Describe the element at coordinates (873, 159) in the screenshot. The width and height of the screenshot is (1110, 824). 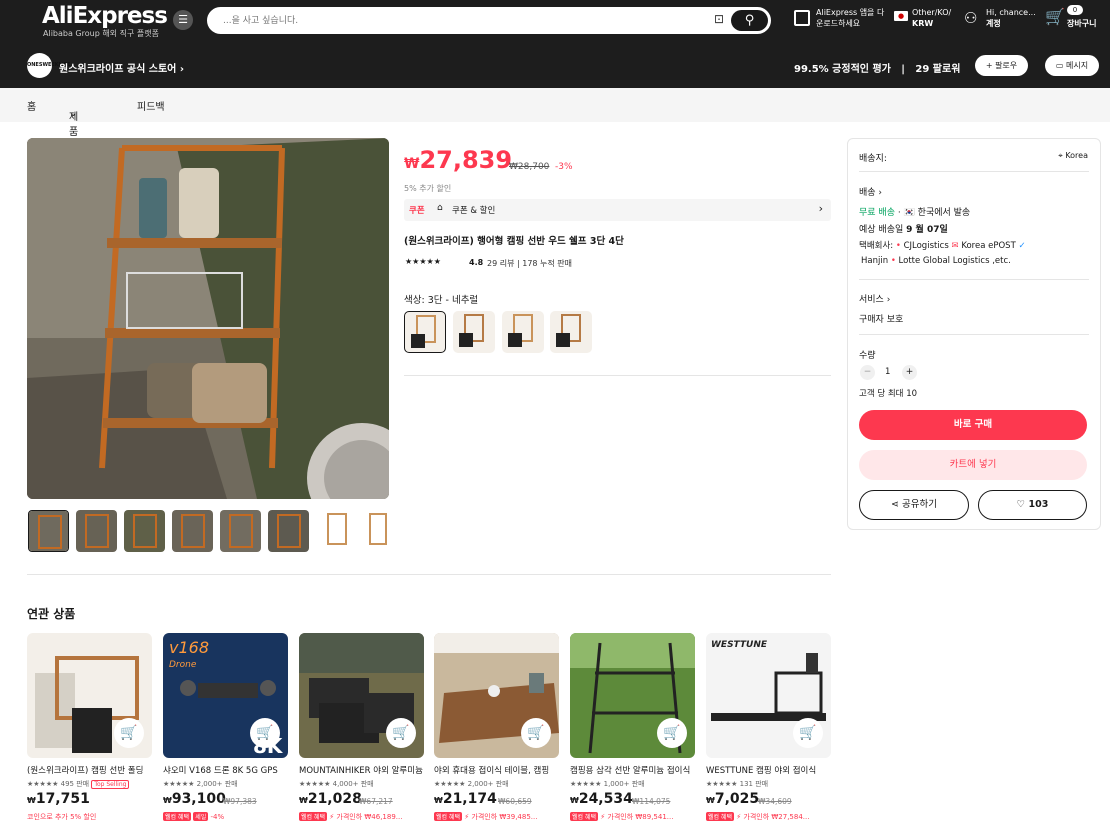
I see `ship-to-label: 배송지:` at that location.